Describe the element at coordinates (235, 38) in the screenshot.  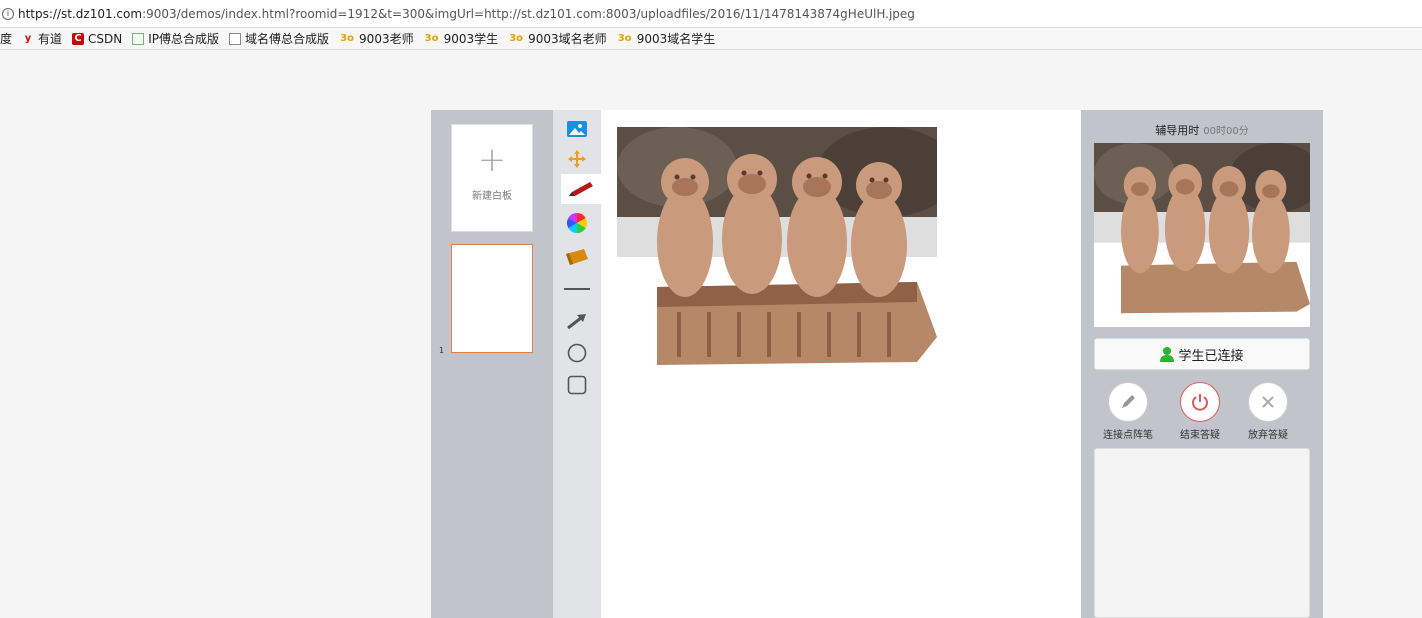
I see `document-icon` at that location.